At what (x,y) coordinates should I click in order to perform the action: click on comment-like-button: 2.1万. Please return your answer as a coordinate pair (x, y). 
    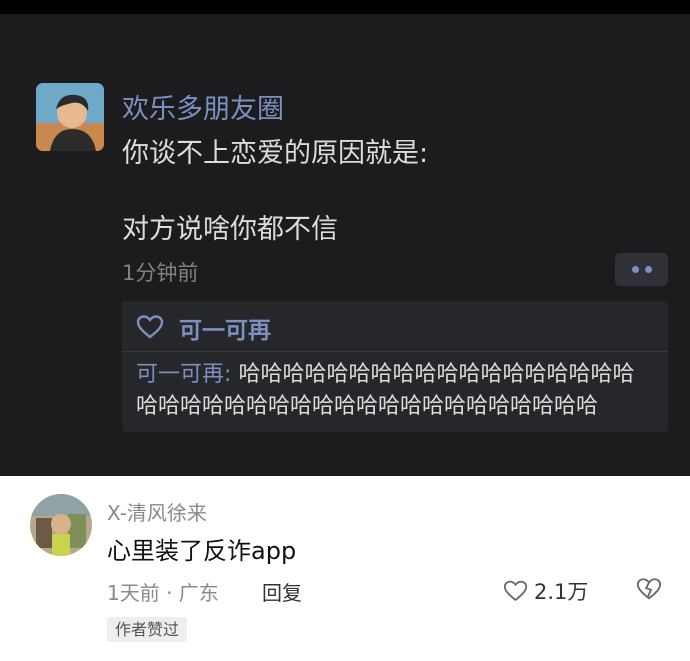
    Looking at the image, I should click on (545, 591).